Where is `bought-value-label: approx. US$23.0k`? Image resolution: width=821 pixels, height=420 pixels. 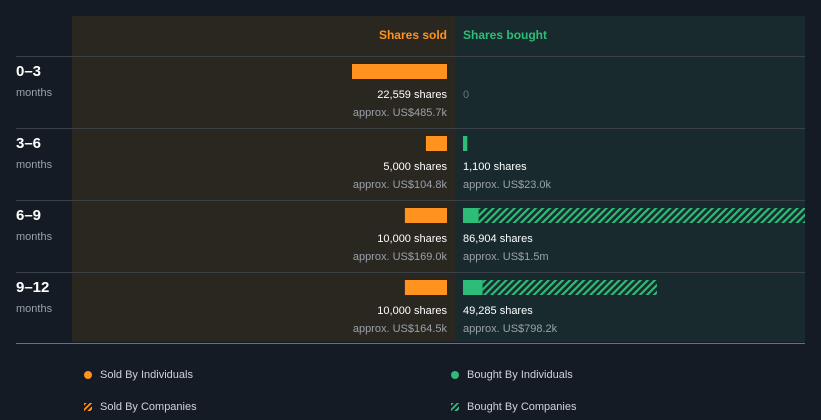
bought-value-label: approx. US$23.0k is located at coordinates (507, 185).